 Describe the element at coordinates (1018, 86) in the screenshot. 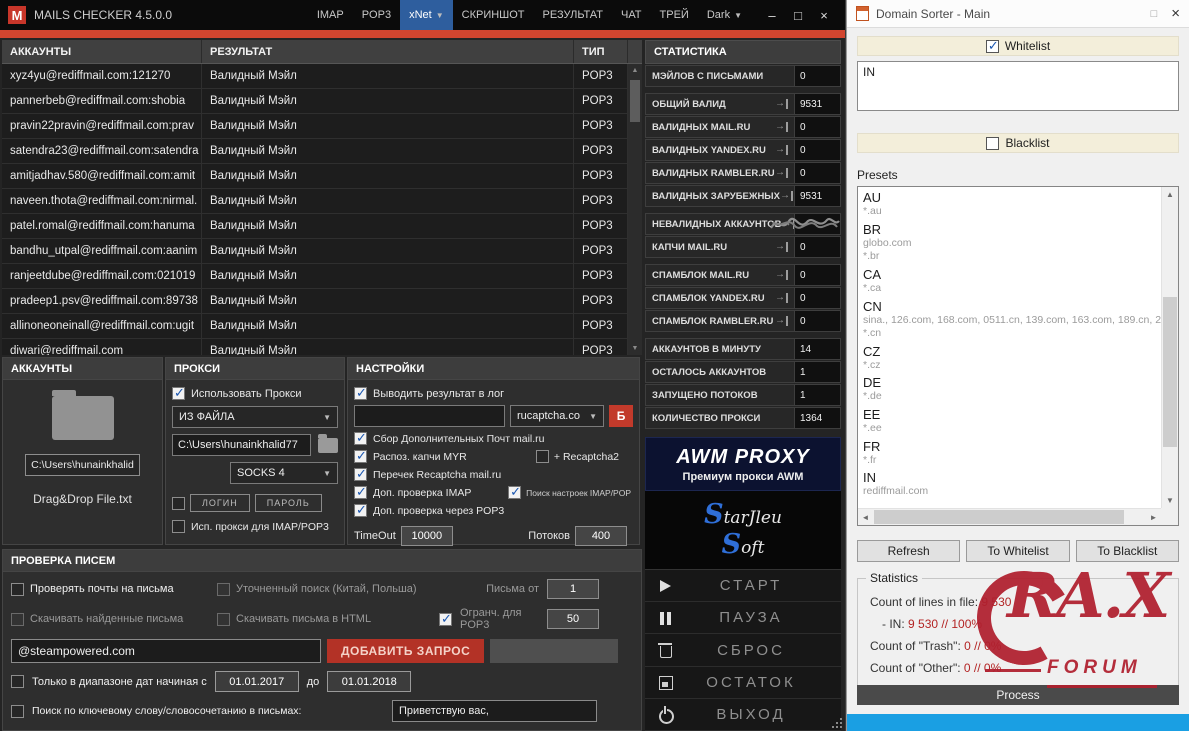

I see `whitelist-textarea: IN` at that location.